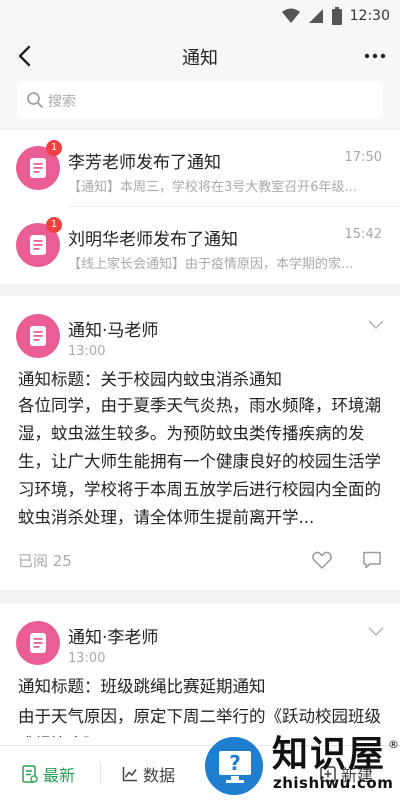 This screenshot has height=800, width=400. I want to click on status-time: 12:30, so click(369, 16).